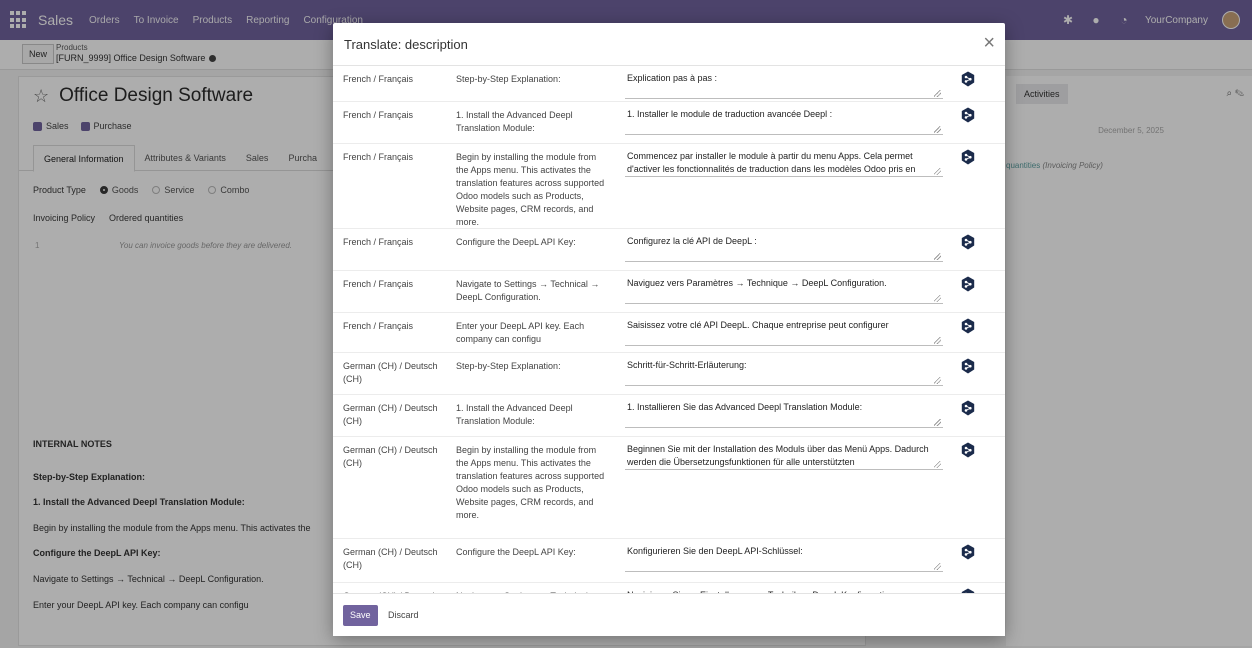 This screenshot has width=1252, height=648. What do you see at coordinates (784, 371) in the screenshot?
I see `row-translation-input: Schritt-für-Schritt-Erläuterung:` at bounding box center [784, 371].